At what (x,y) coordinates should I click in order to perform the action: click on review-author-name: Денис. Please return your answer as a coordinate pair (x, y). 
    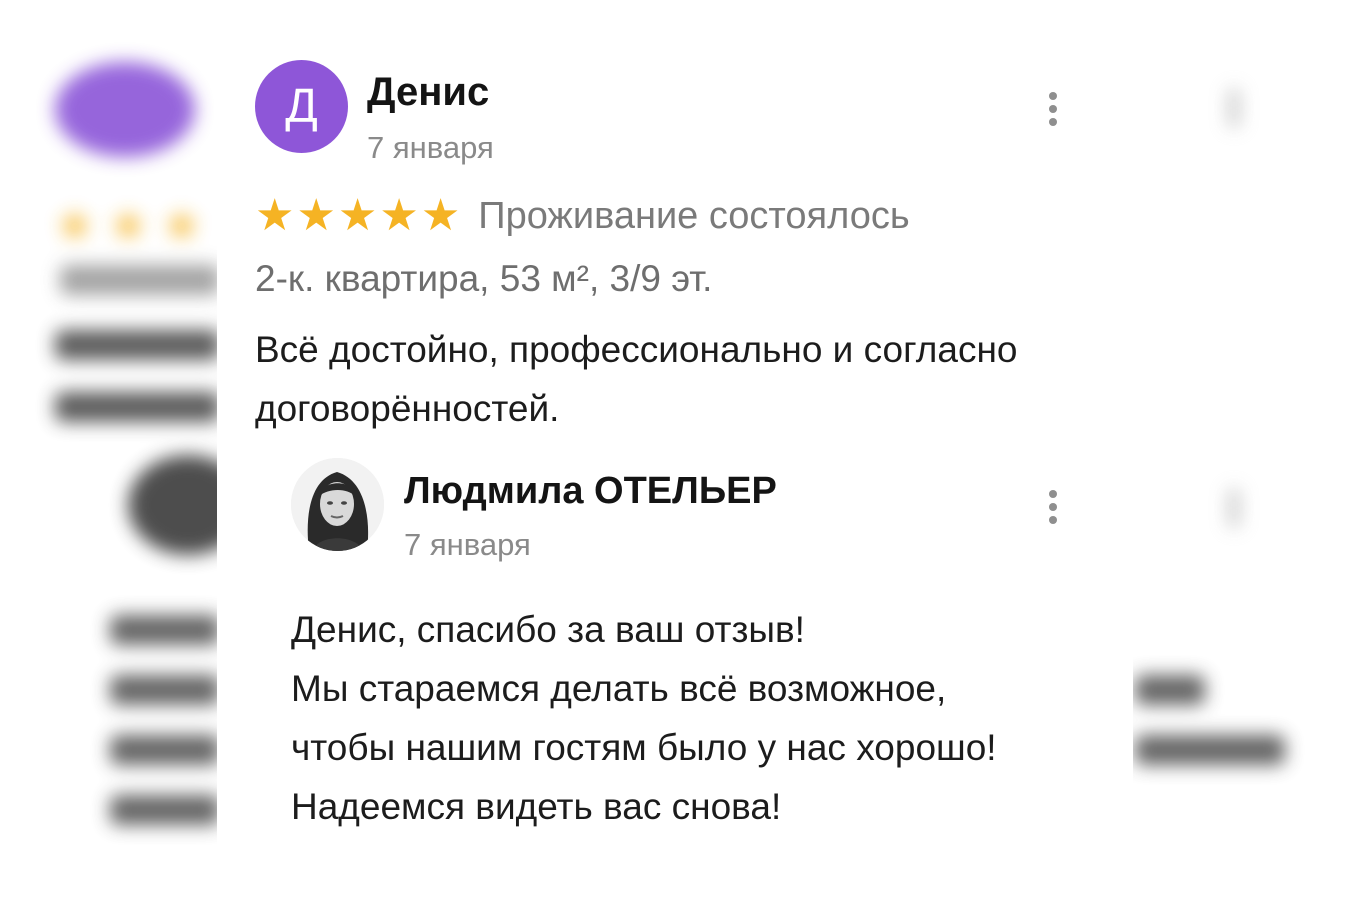
    Looking at the image, I should click on (428, 92).